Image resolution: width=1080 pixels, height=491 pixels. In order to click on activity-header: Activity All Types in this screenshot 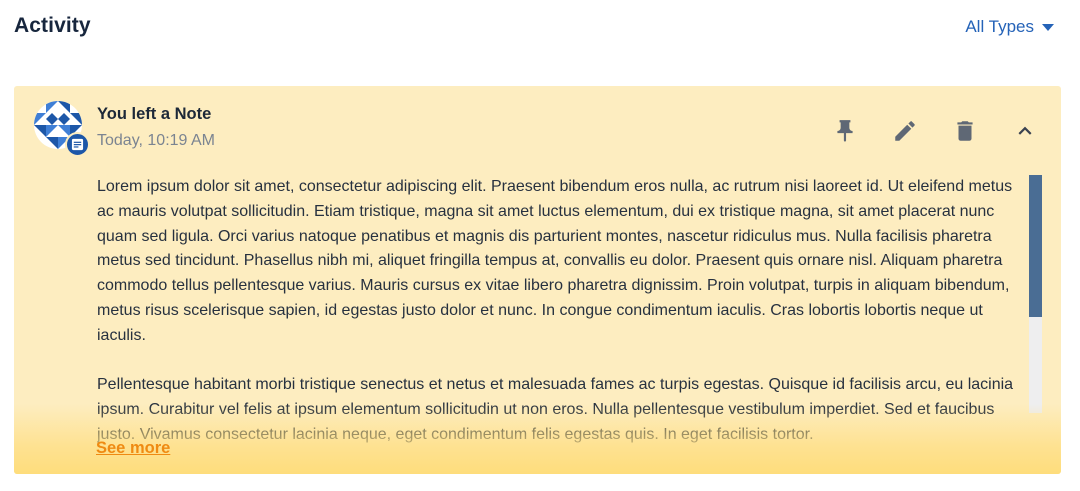, I will do `click(534, 28)`.